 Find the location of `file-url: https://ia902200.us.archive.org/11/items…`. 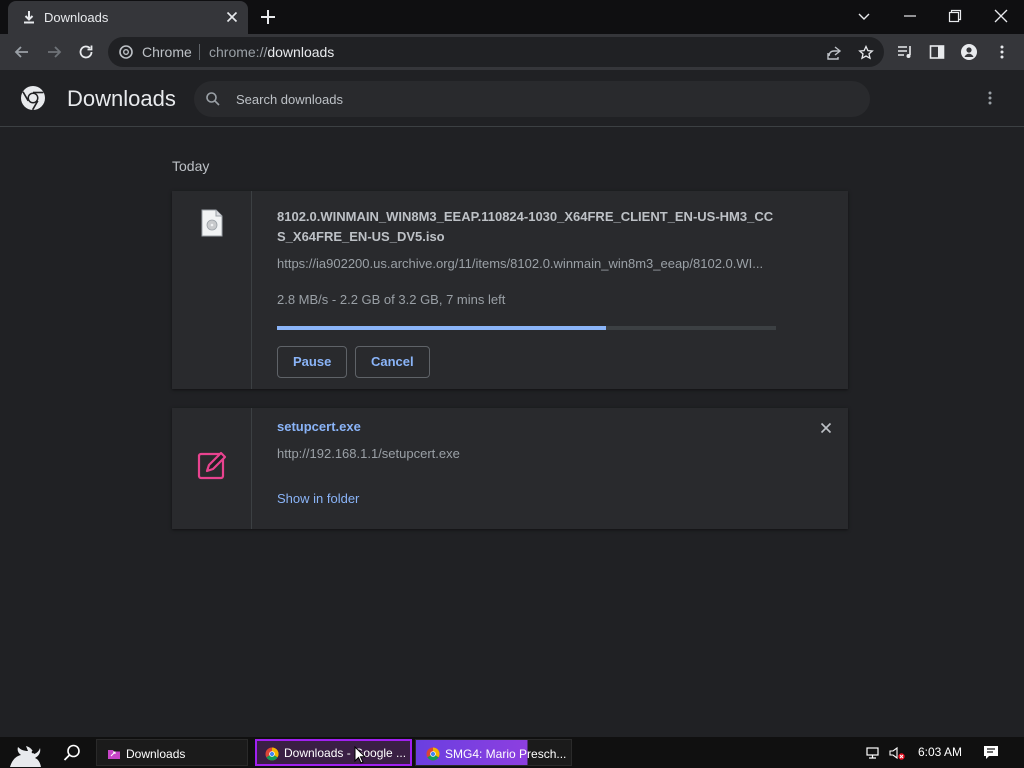

file-url: https://ia902200.us.archive.org/11/items… is located at coordinates (520, 263).